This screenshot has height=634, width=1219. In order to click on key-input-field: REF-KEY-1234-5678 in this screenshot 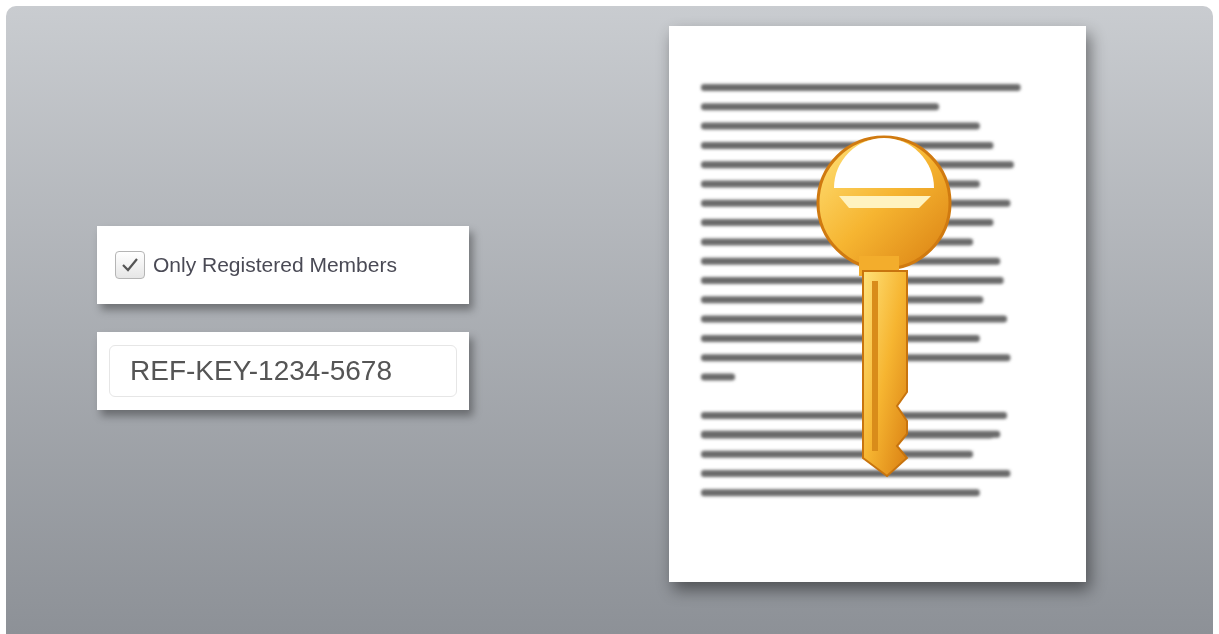, I will do `click(283, 371)`.